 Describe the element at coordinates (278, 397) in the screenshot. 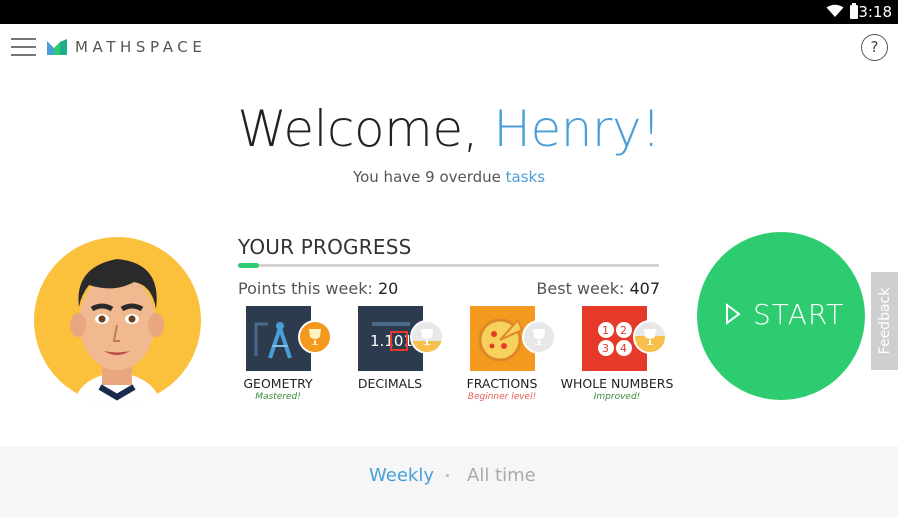

I see `topic-status: Mastered!` at that location.